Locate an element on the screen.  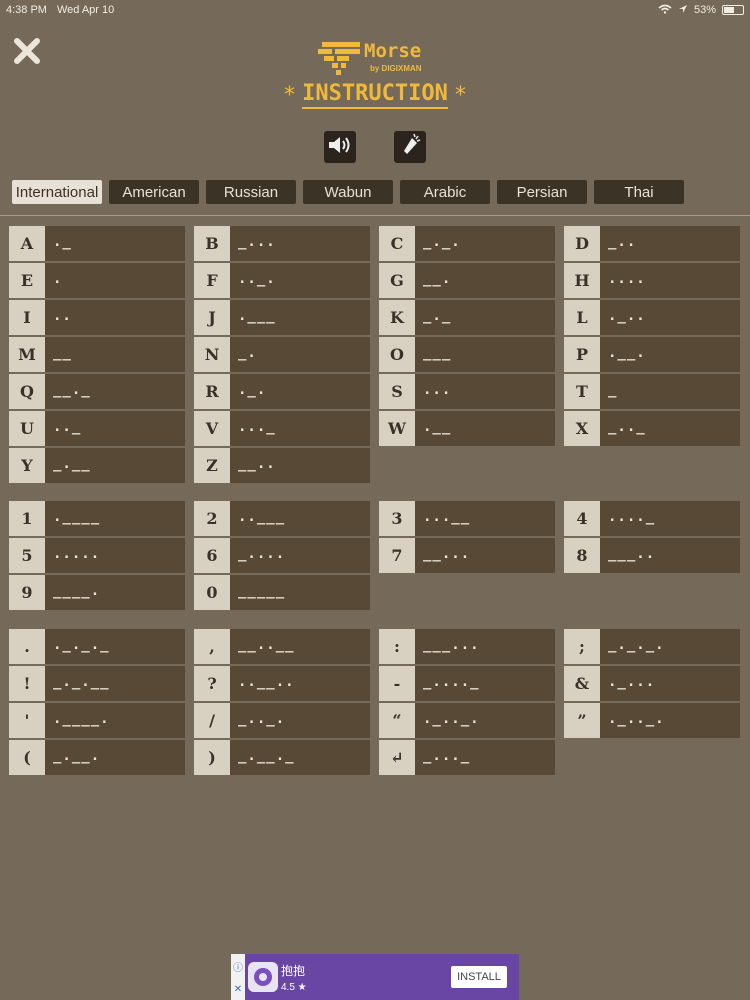
morse-cell: ! _._.__ is located at coordinates (97, 683).